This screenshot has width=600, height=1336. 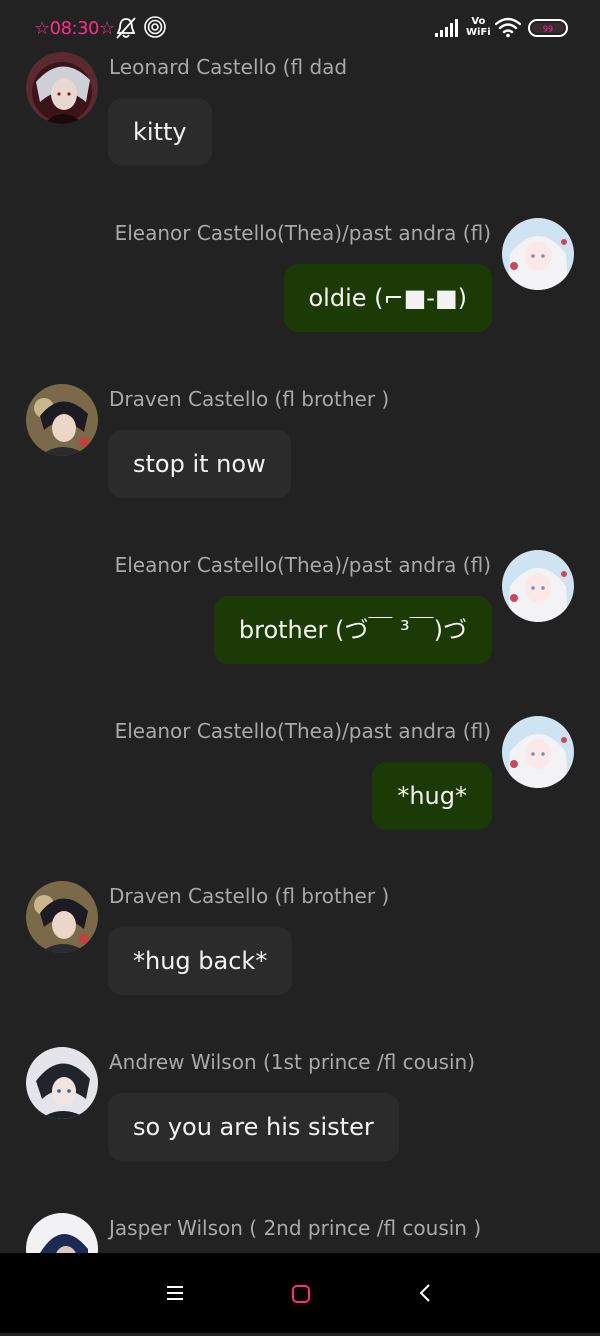 I want to click on avatar-andrew, so click(x=62, y=1083).